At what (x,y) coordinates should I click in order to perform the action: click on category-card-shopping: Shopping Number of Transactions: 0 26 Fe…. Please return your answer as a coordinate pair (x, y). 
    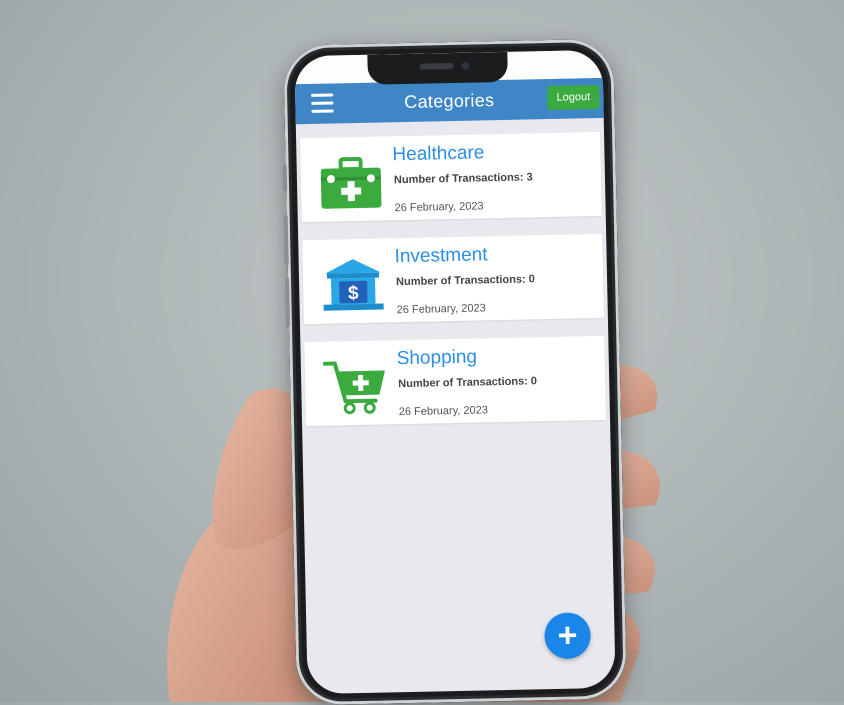
    Looking at the image, I should click on (455, 381).